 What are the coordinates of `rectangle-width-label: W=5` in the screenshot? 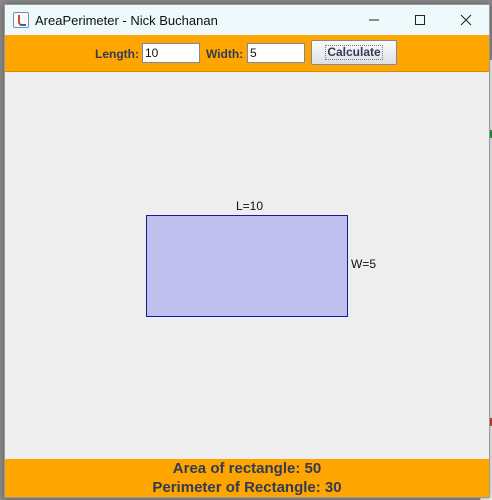 It's located at (364, 264).